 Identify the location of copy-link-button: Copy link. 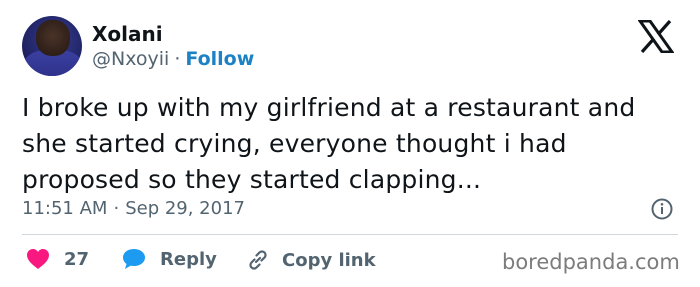
(311, 260).